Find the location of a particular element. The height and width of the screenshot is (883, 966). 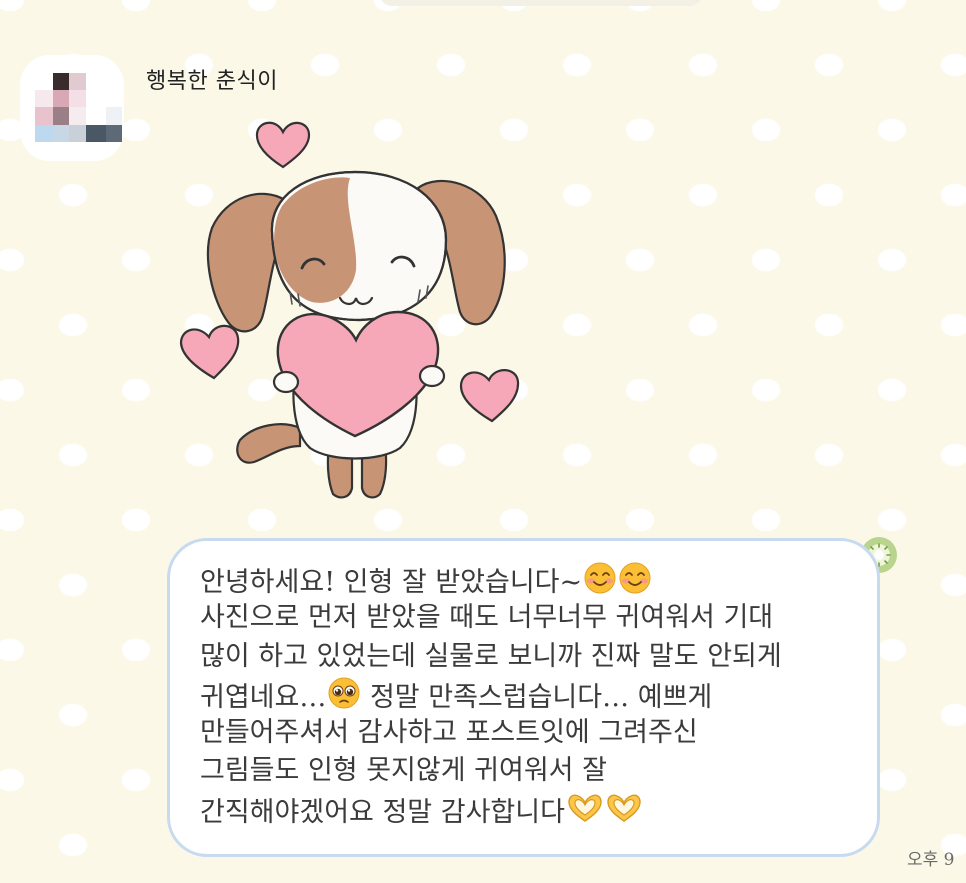

sender-avatar is located at coordinates (72, 108).